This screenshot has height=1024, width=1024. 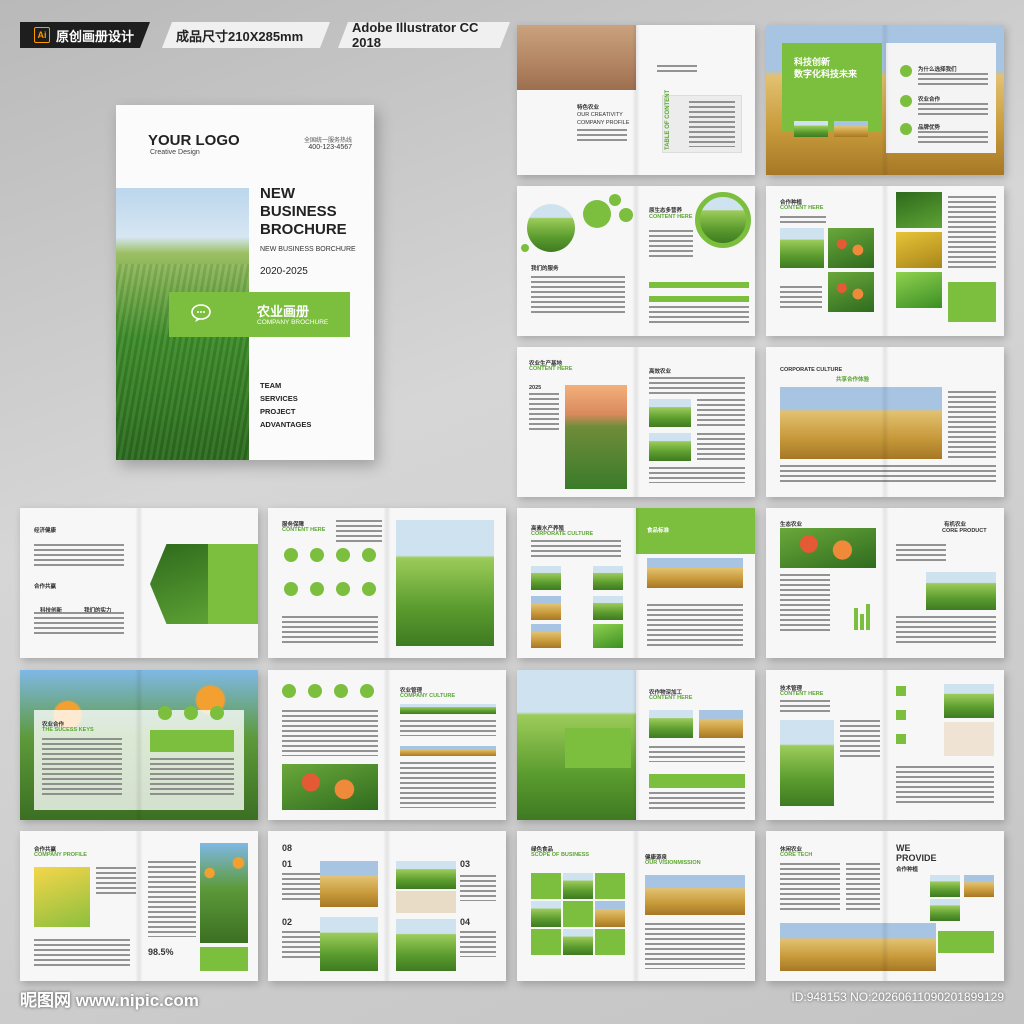 What do you see at coordinates (658, 531) in the screenshot?
I see `spread-heading: 食品标准` at bounding box center [658, 531].